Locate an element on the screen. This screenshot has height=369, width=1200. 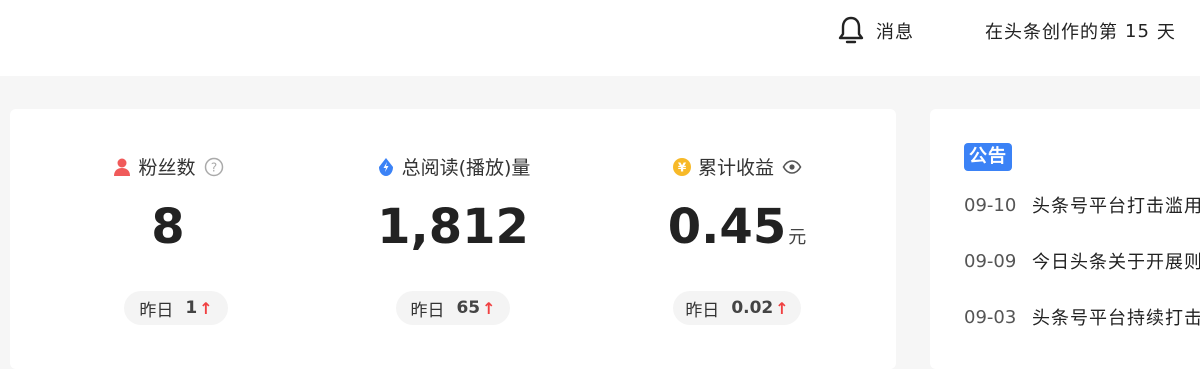
announcement-date: 09-03 is located at coordinates (990, 317).